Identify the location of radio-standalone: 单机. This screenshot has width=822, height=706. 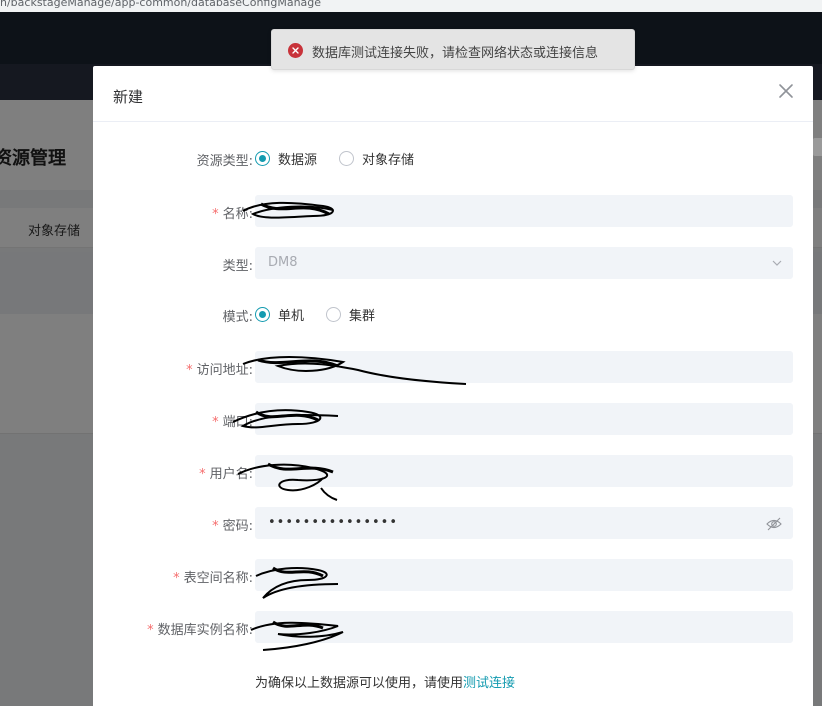
(279, 314).